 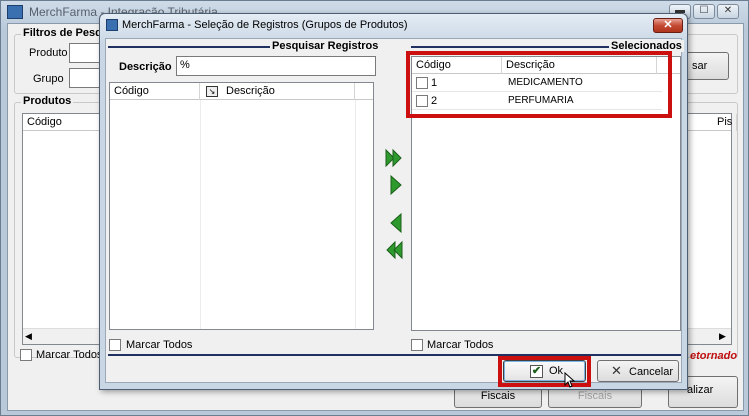 What do you see at coordinates (26, 355) in the screenshot?
I see `main-marcar-todos-checkbox` at bounding box center [26, 355].